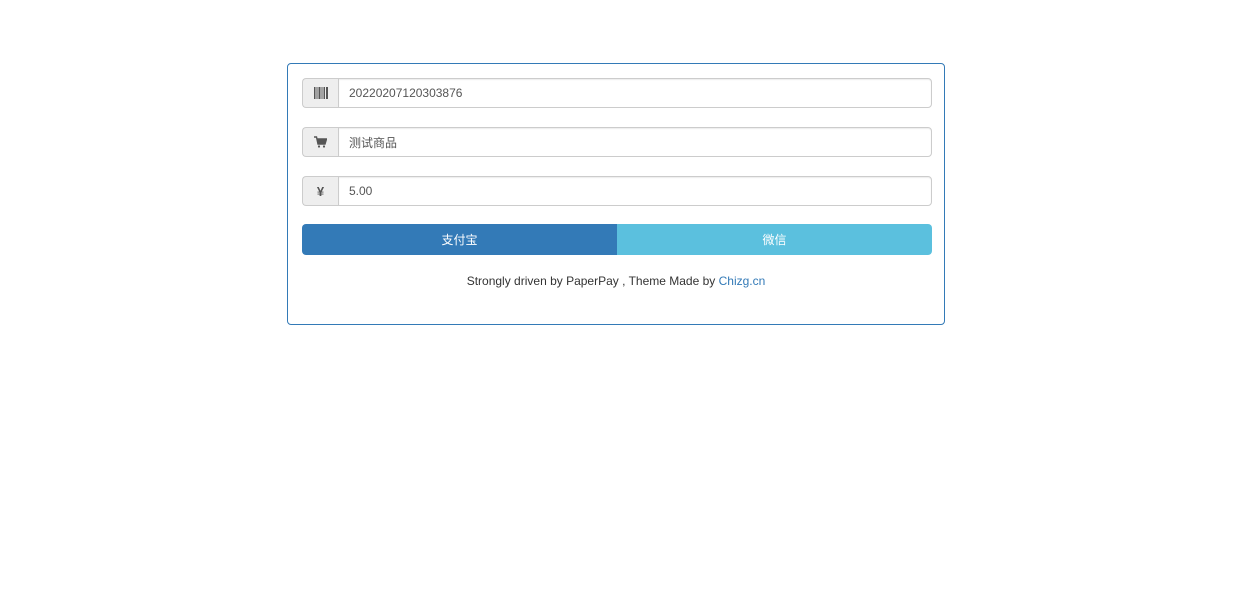 This screenshot has width=1234, height=598. I want to click on order-number-field, so click(617, 93).